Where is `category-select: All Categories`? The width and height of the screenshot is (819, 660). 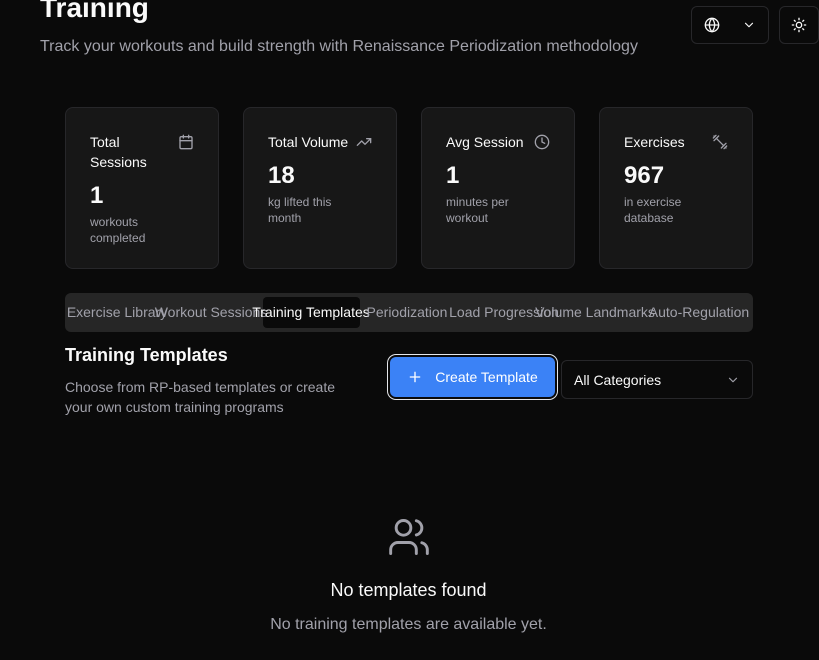
category-select: All Categories is located at coordinates (657, 379).